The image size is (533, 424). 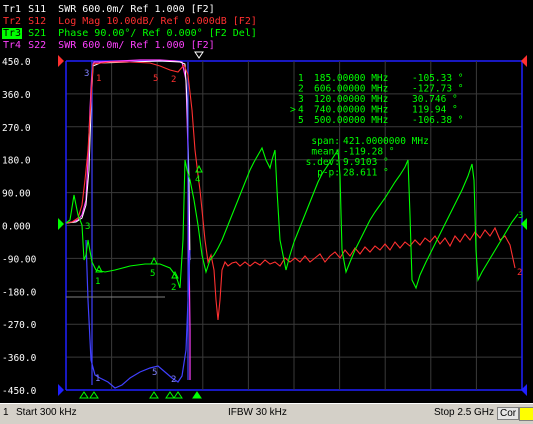 I want to click on stat-value: -119.28 °, so click(x=368, y=152).